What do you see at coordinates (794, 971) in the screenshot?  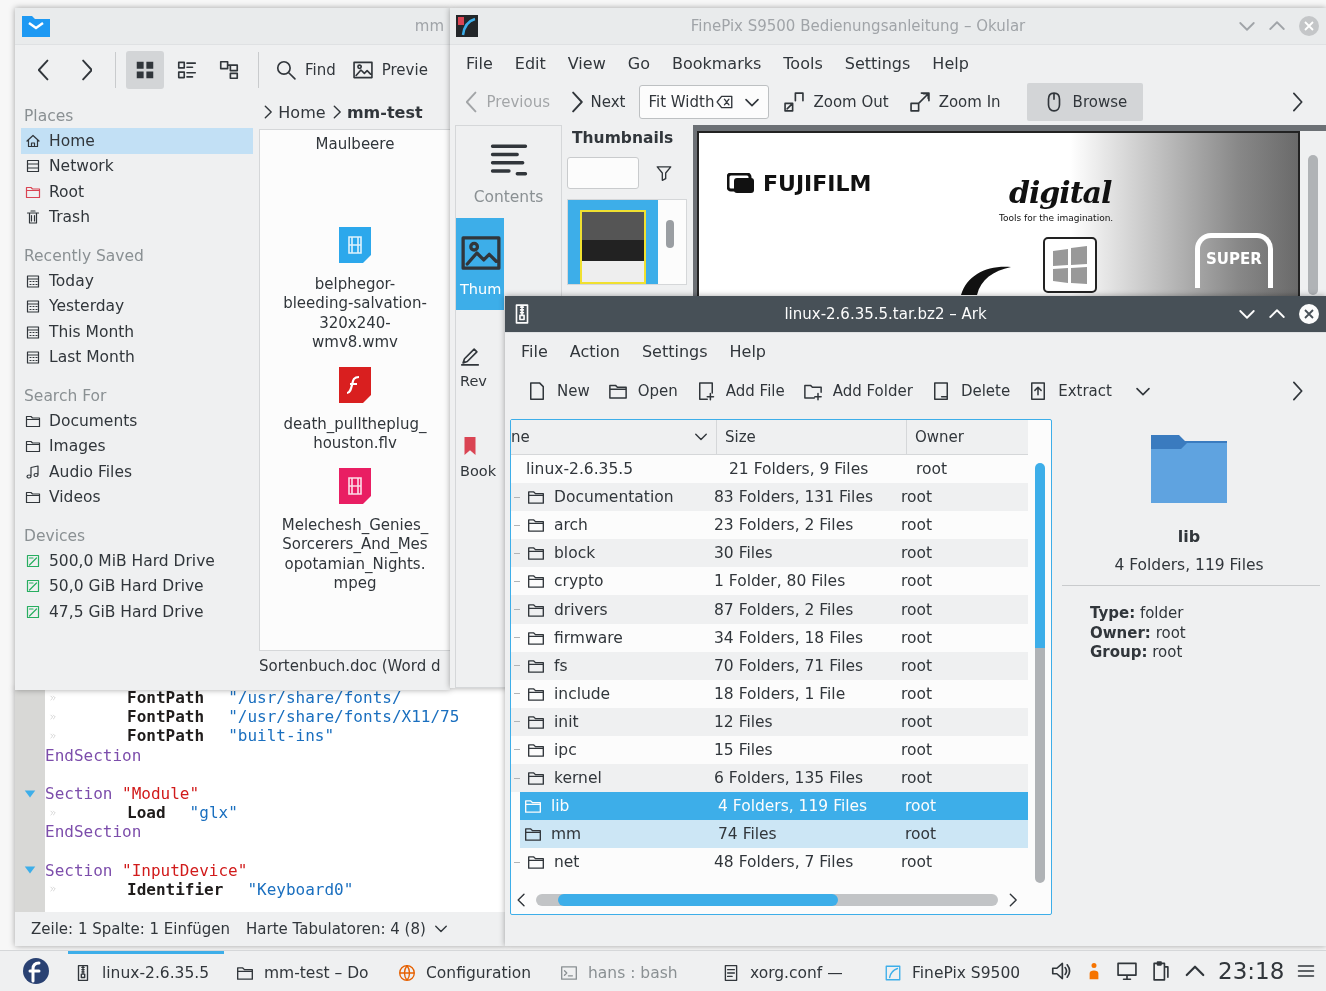 I see `taskbar-task: xorg.conf —` at bounding box center [794, 971].